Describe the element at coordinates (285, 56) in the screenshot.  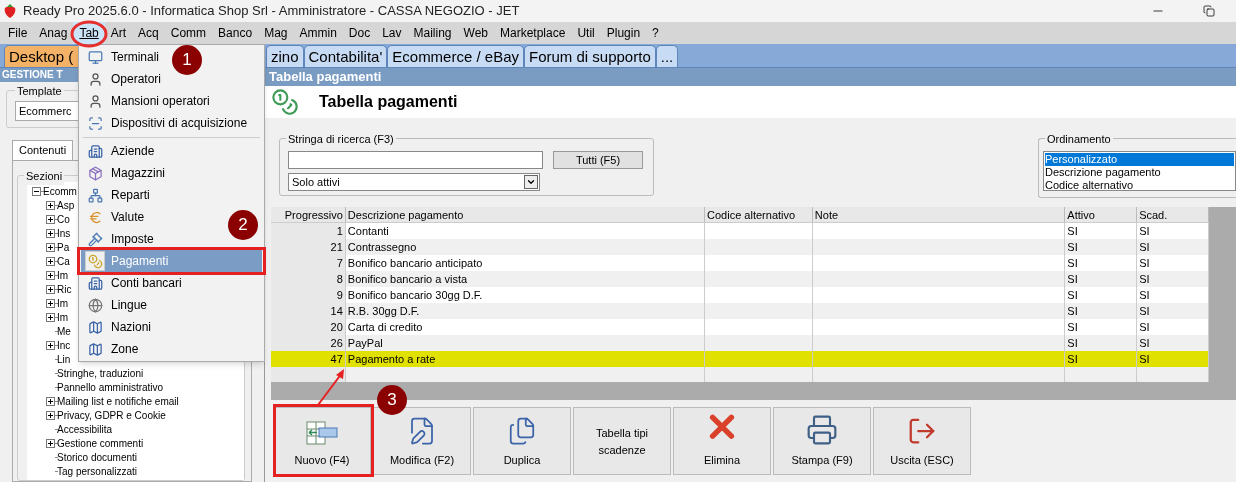
I see `module-tab: zino` at that location.